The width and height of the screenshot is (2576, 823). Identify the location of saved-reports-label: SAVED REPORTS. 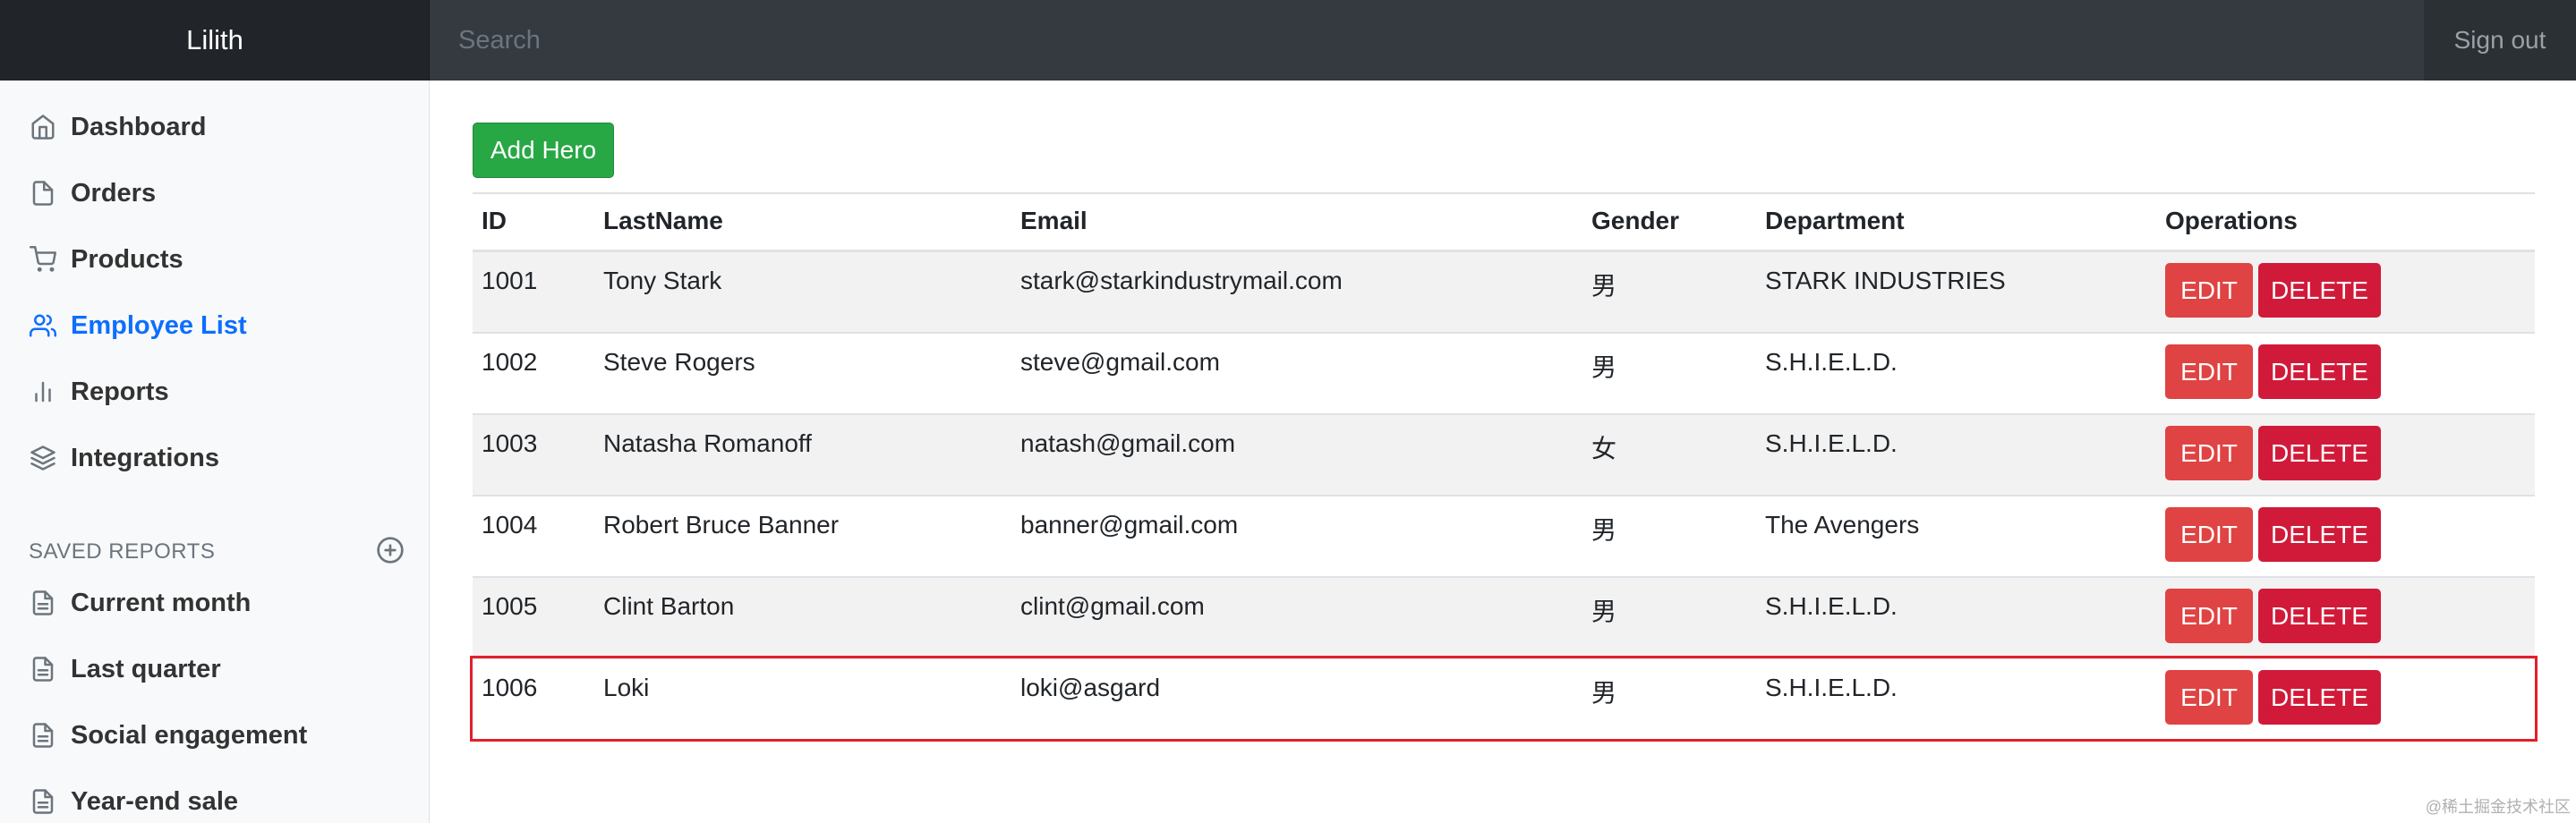
(122, 551).